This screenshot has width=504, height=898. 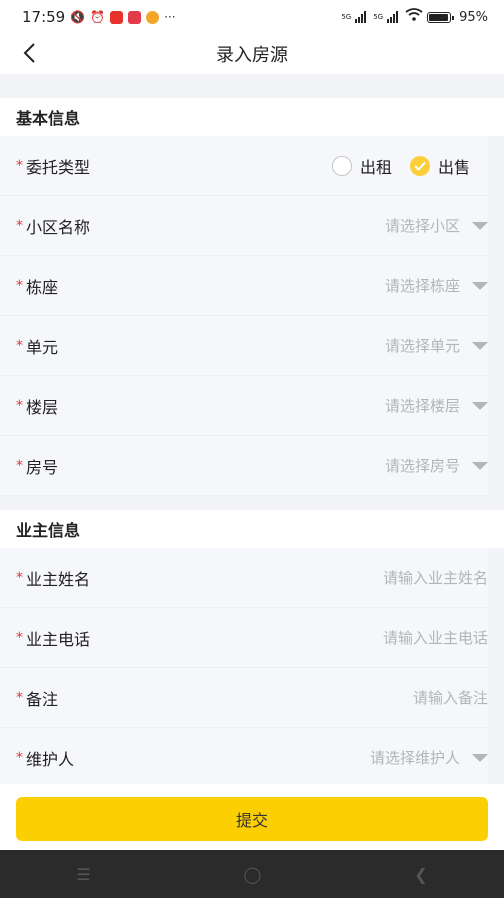 I want to click on menu-icon: ☰, so click(x=83, y=874).